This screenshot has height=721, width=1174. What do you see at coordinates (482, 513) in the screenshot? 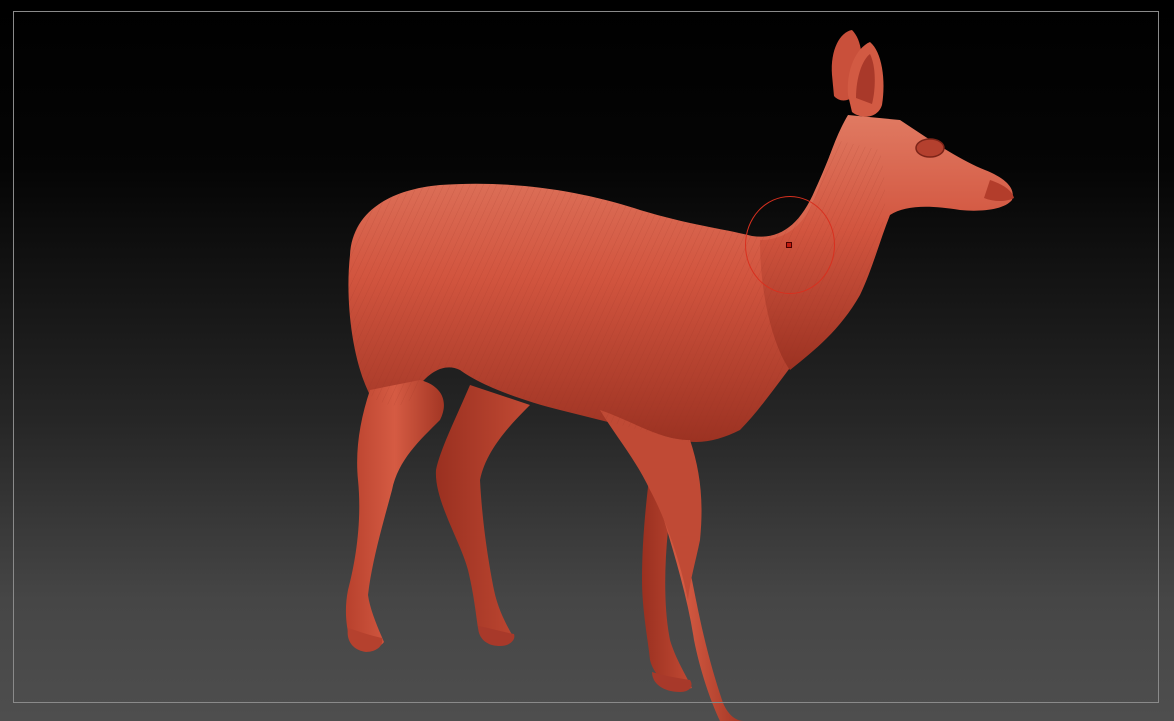
I see `far-hind-leg` at bounding box center [482, 513].